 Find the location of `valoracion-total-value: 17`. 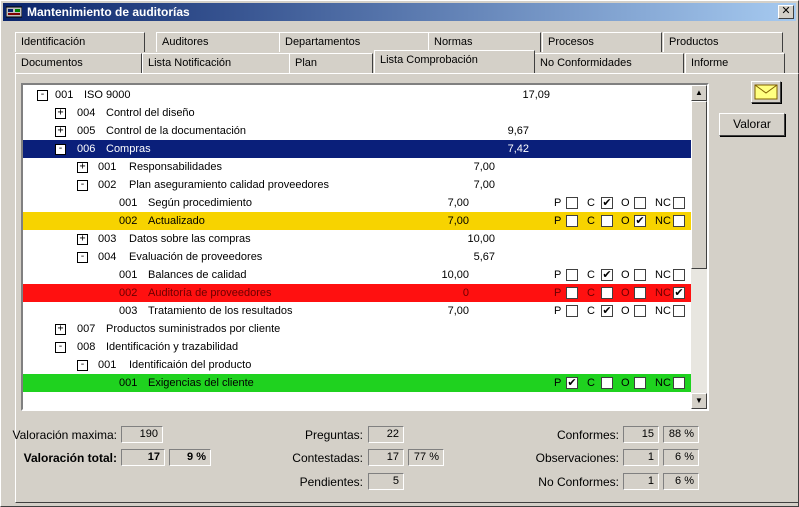

valoracion-total-value: 17 is located at coordinates (143, 457).